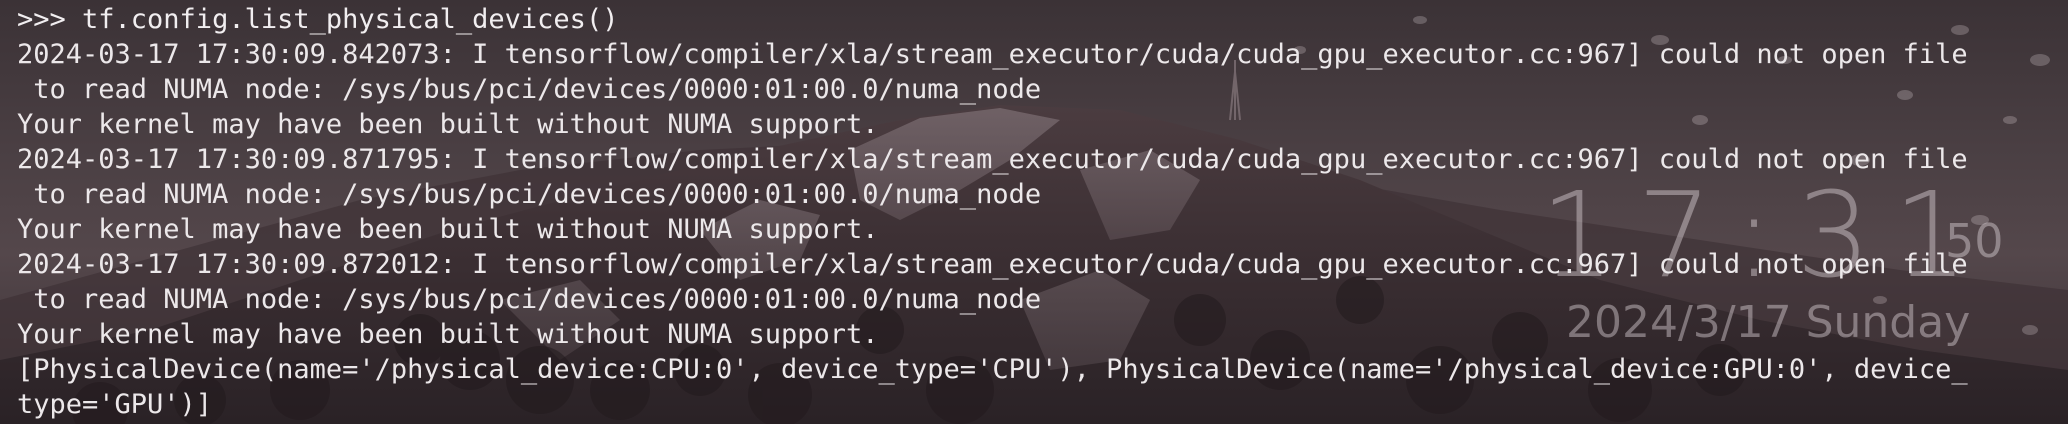  Describe the element at coordinates (115, 404) in the screenshot. I see `terminal-line: type='GPU')]` at that location.